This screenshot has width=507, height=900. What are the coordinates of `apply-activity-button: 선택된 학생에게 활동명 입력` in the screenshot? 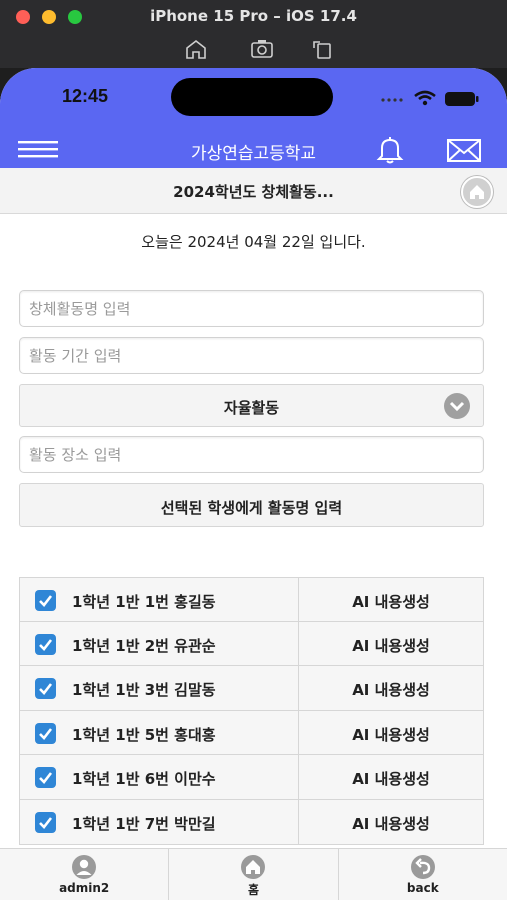 It's located at (251, 505).